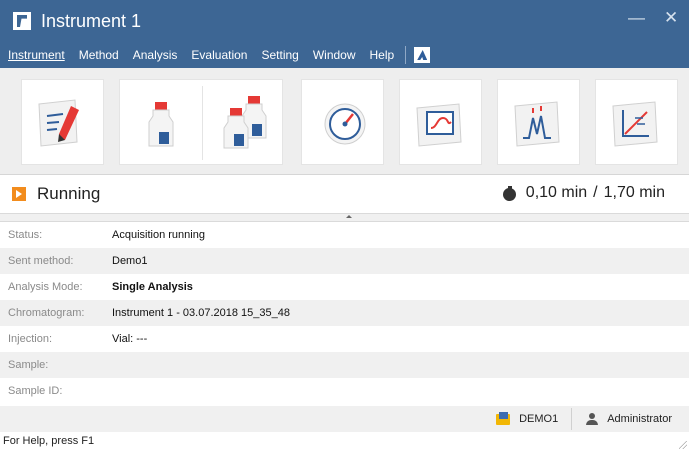 This screenshot has height=451, width=689. What do you see at coordinates (671, 18) in the screenshot?
I see `close-button: ✕` at bounding box center [671, 18].